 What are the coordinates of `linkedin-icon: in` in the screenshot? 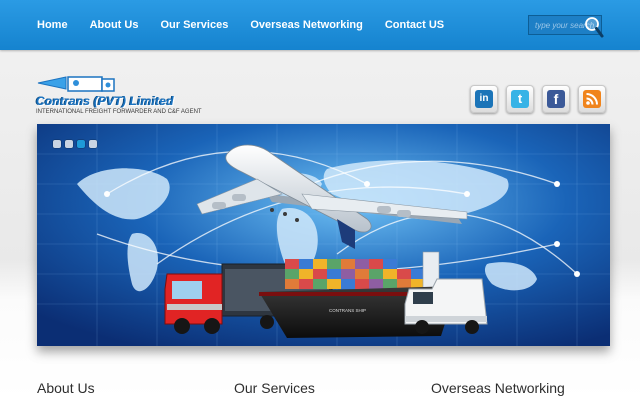 It's located at (484, 99).